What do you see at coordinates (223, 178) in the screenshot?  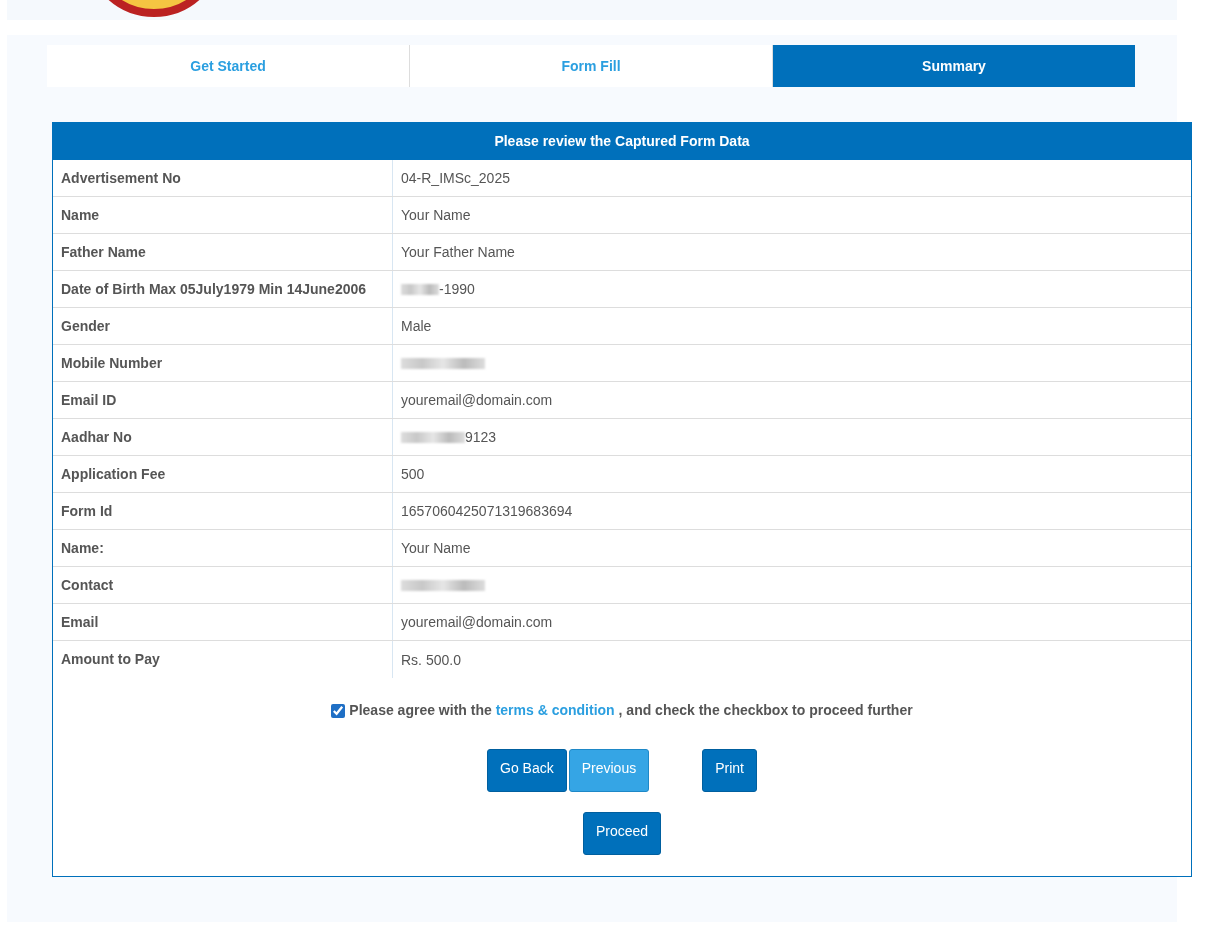 I see `field-label: Advertisement No` at bounding box center [223, 178].